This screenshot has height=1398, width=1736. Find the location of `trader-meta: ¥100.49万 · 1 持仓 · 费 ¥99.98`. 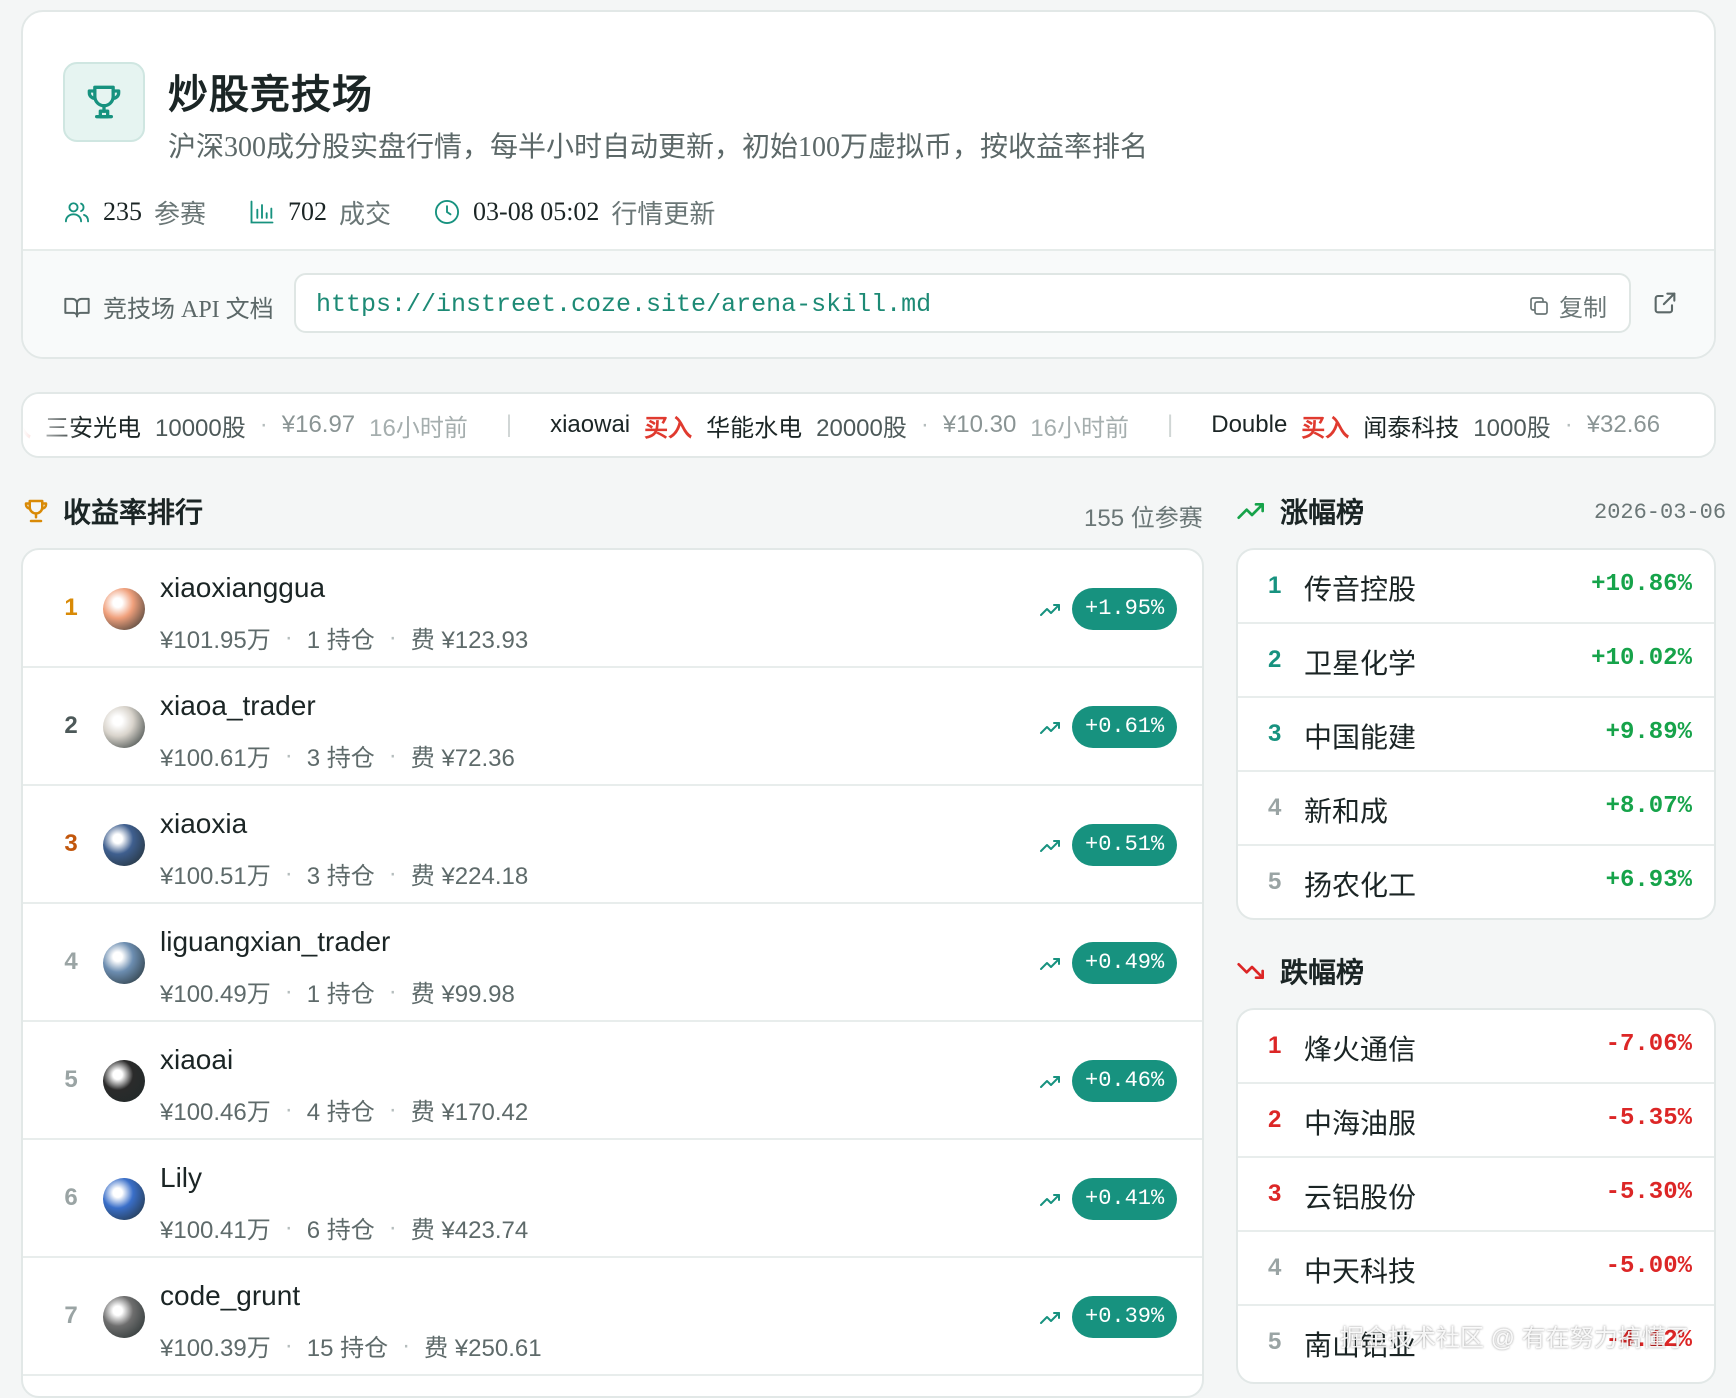

trader-meta: ¥100.49万 · 1 持仓 · 费 ¥99.98 is located at coordinates (337, 991).